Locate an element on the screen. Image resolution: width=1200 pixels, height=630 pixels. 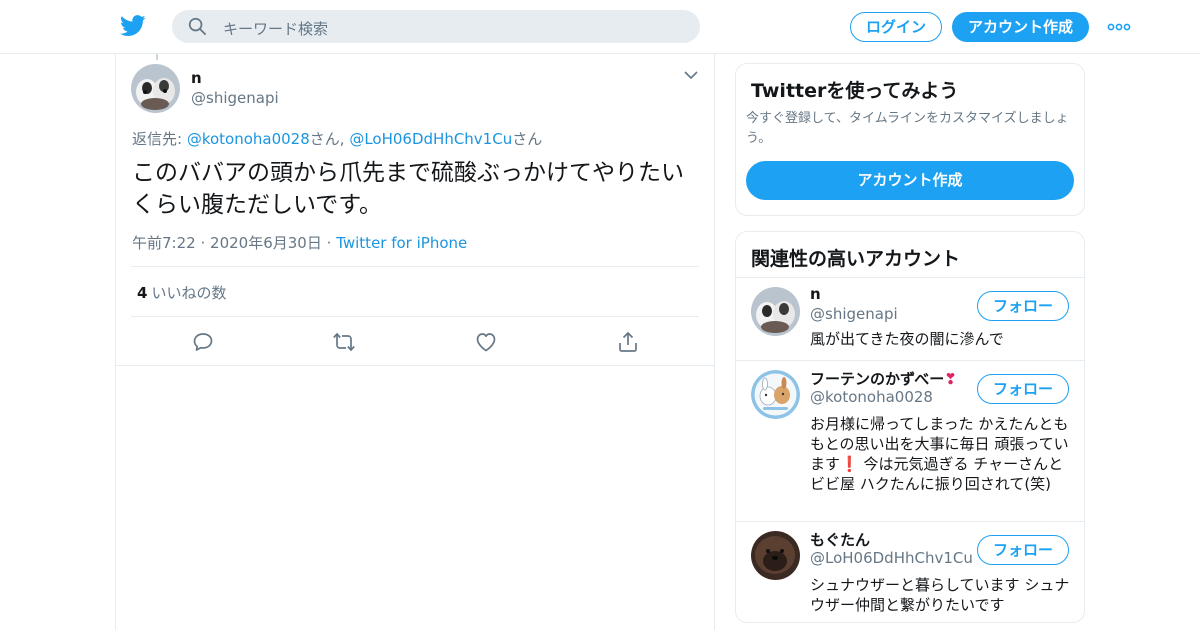
heart-exclamation-emoji: ❣ is located at coordinates (950, 379).